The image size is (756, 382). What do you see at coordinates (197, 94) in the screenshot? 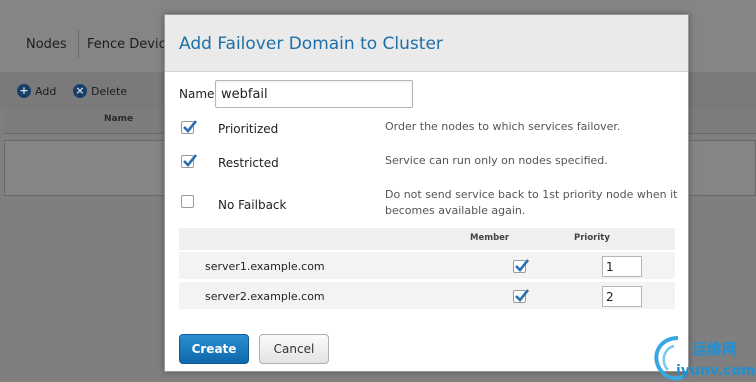
I see `name-label: Name` at bounding box center [197, 94].